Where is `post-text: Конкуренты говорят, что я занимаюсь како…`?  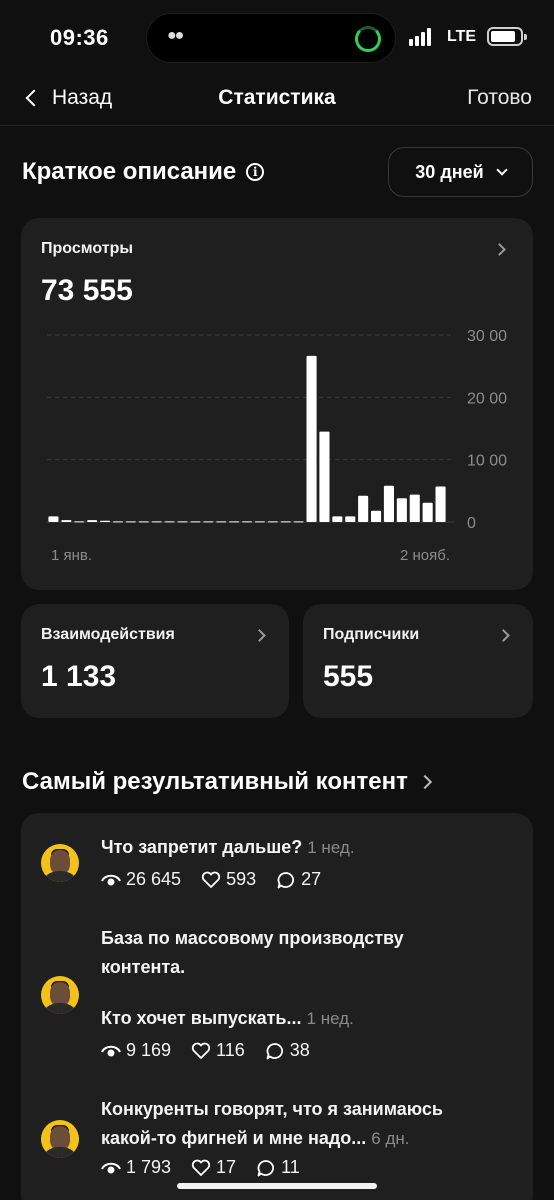 post-text: Конкуренты говорят, что я занимаюсь како… is located at coordinates (311, 1124).